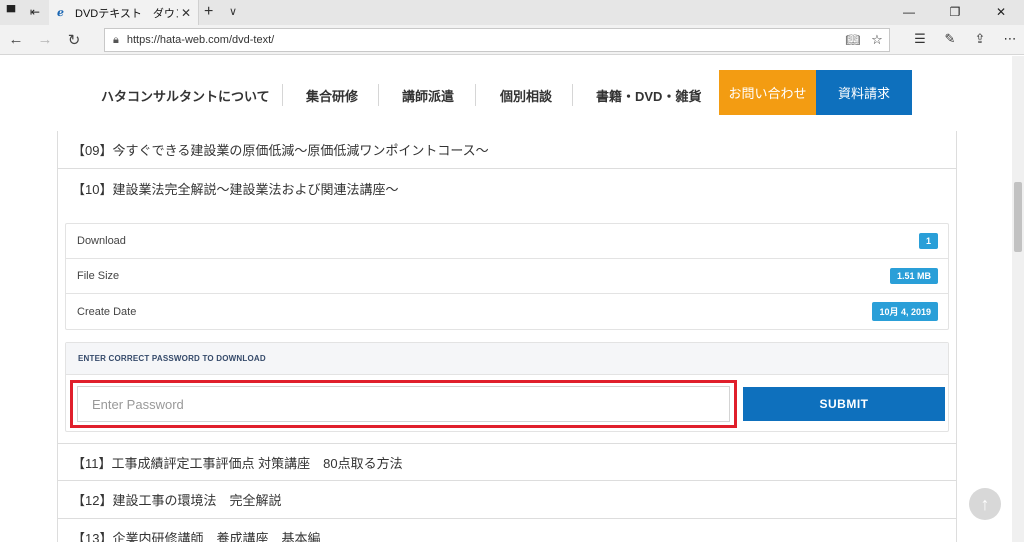  I want to click on share-icon: ⇪, so click(980, 39).